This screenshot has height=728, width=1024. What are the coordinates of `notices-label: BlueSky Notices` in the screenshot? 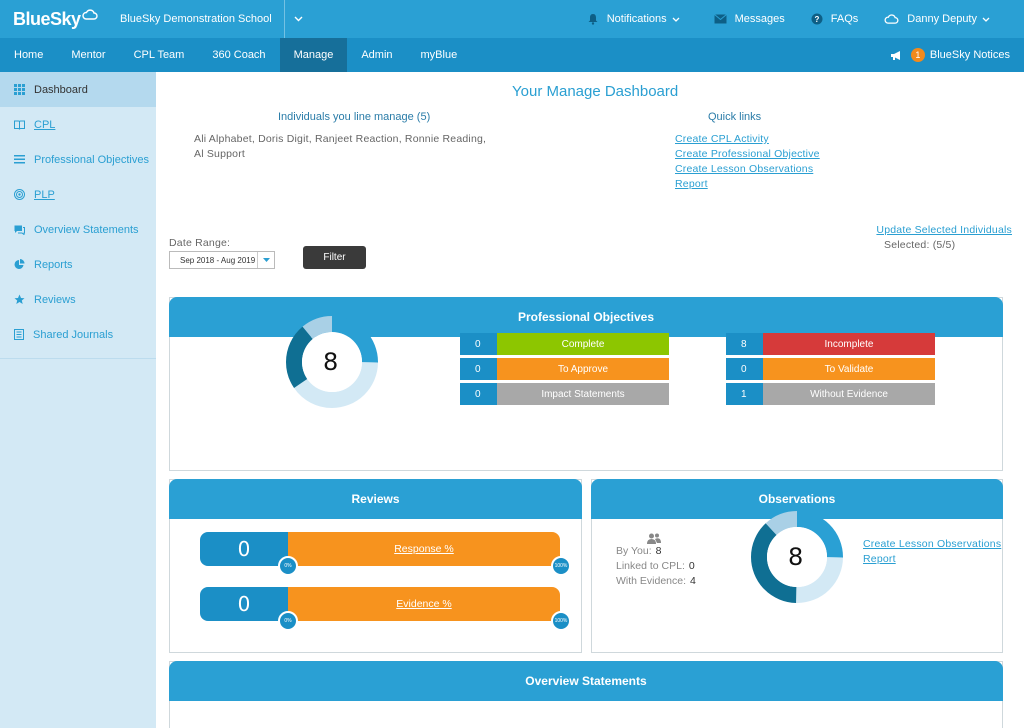 It's located at (969, 55).